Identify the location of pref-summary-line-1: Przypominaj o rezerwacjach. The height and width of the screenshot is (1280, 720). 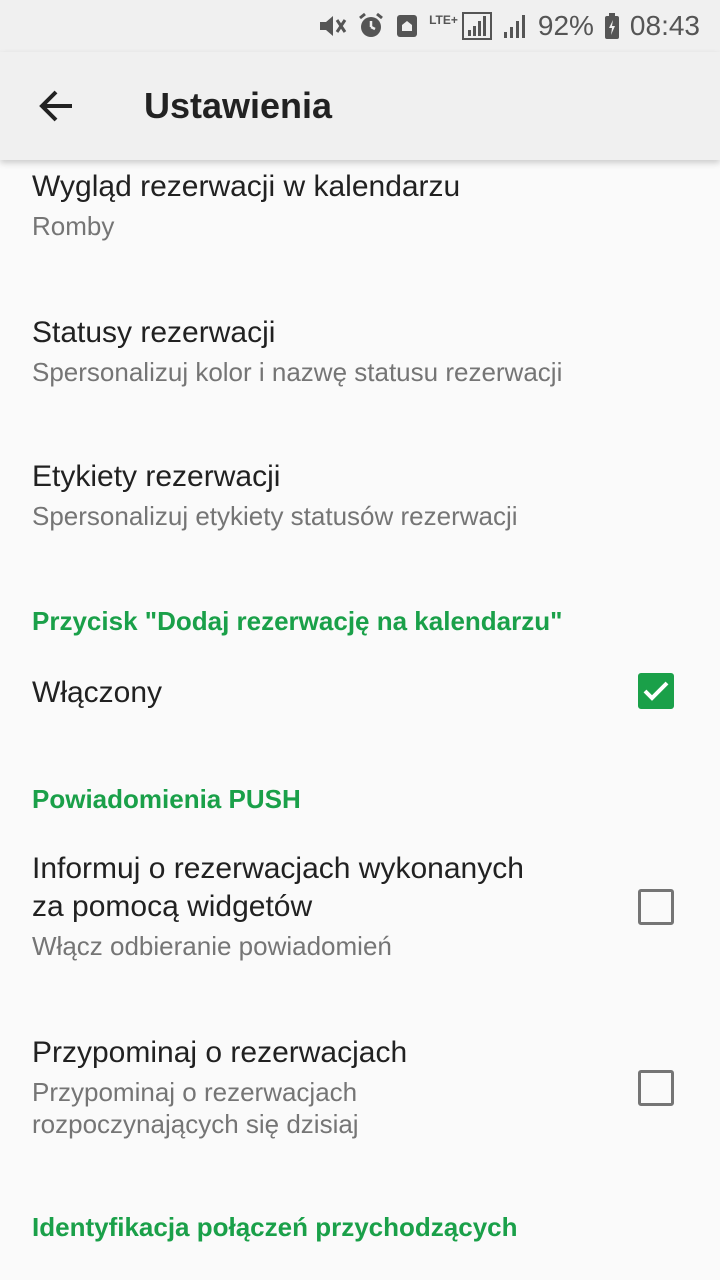
(195, 1092).